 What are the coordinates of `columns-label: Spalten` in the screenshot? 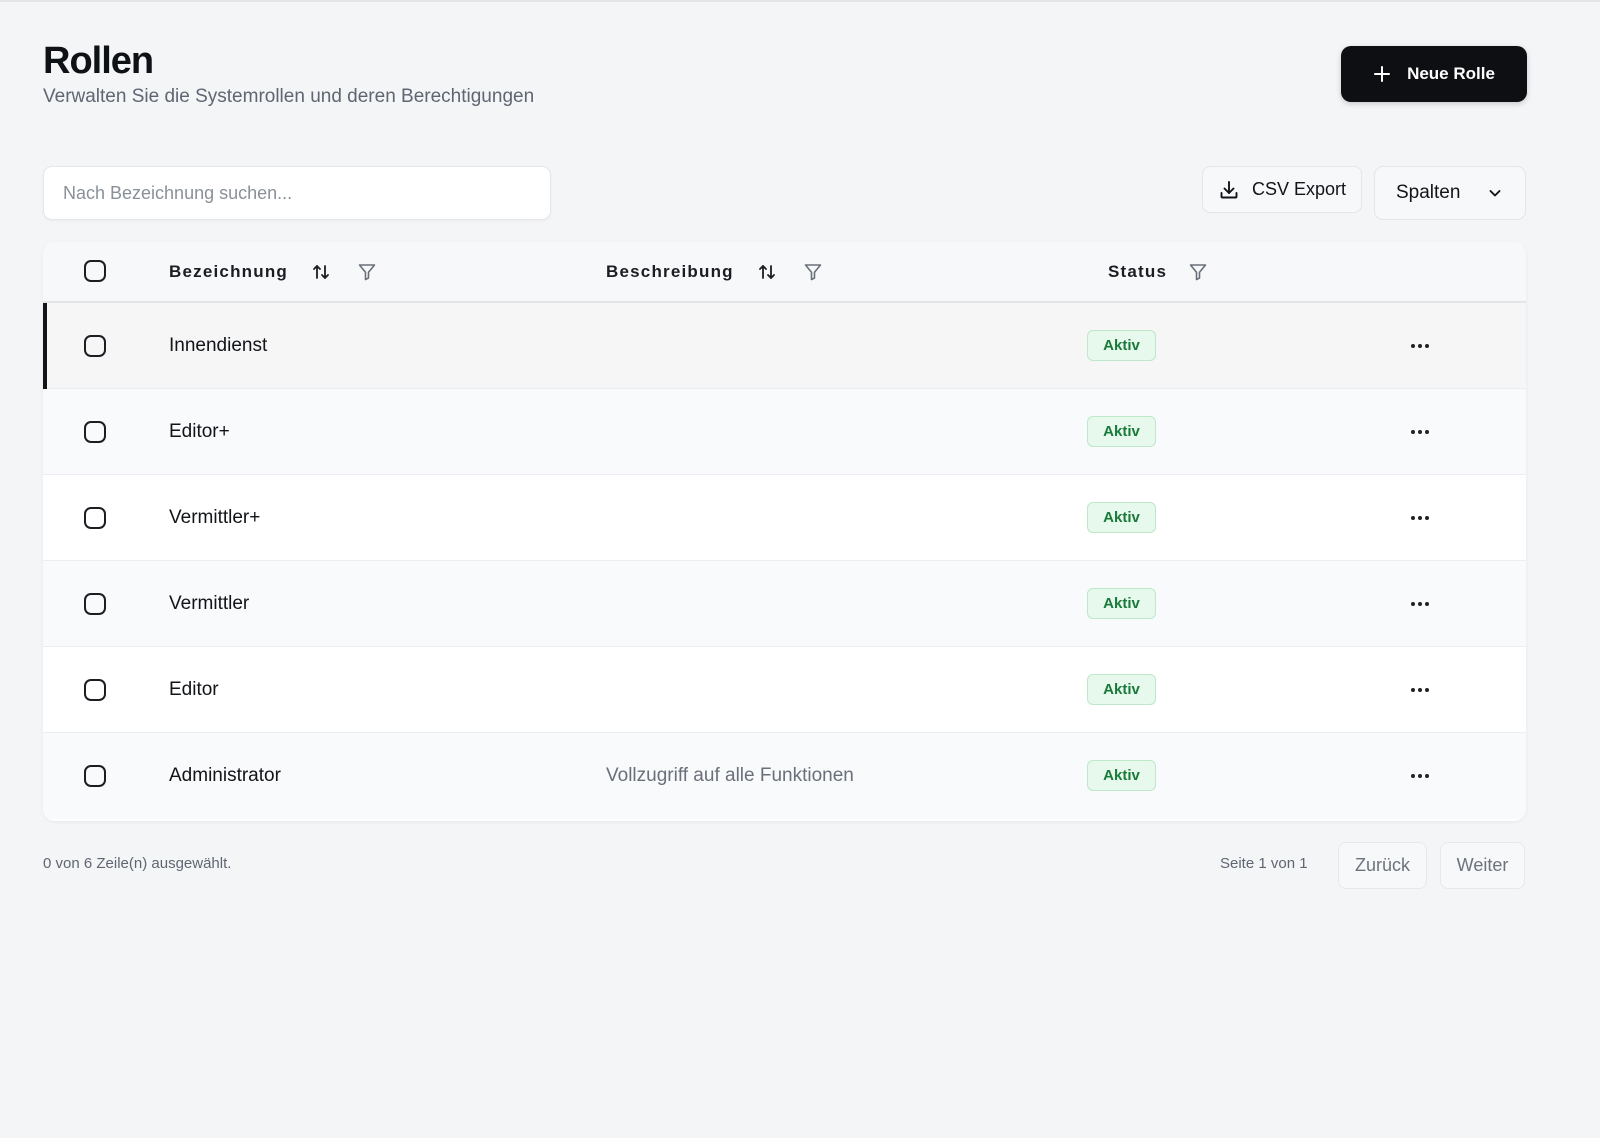 It's located at (1428, 192).